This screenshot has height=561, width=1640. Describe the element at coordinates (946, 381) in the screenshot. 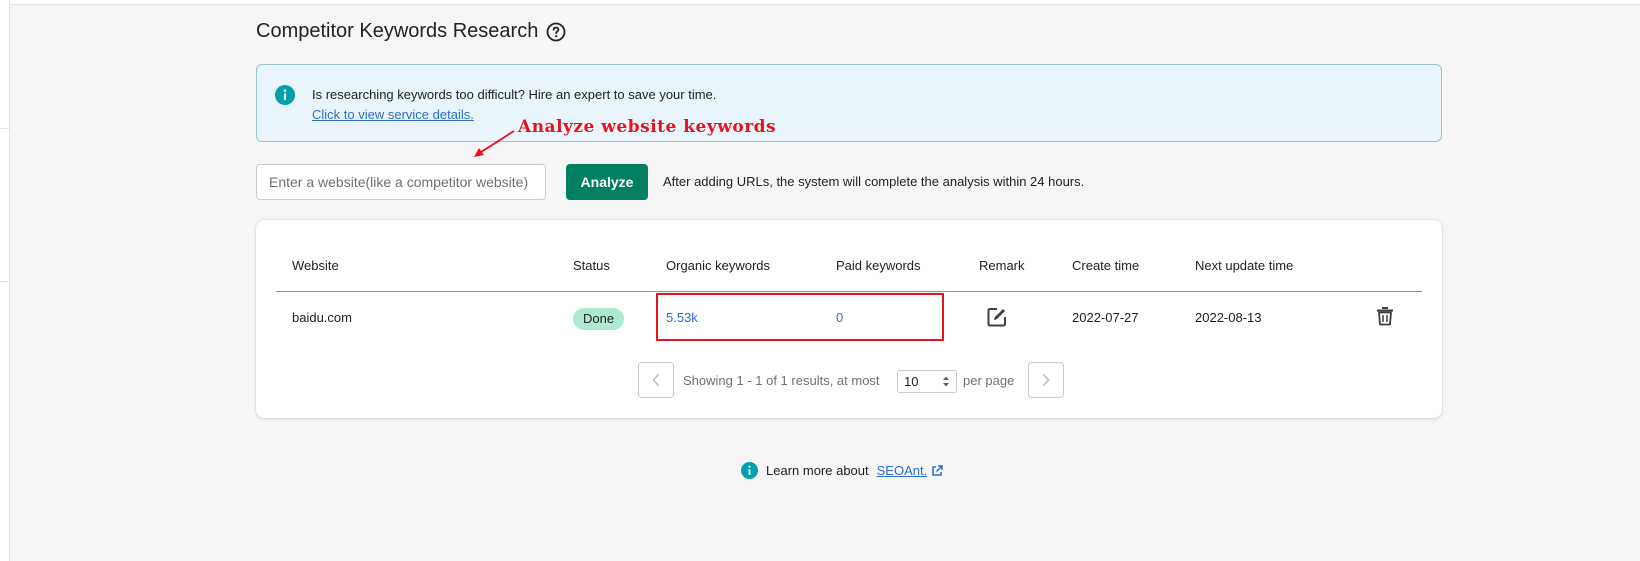

I see `select-arrows-icon` at that location.